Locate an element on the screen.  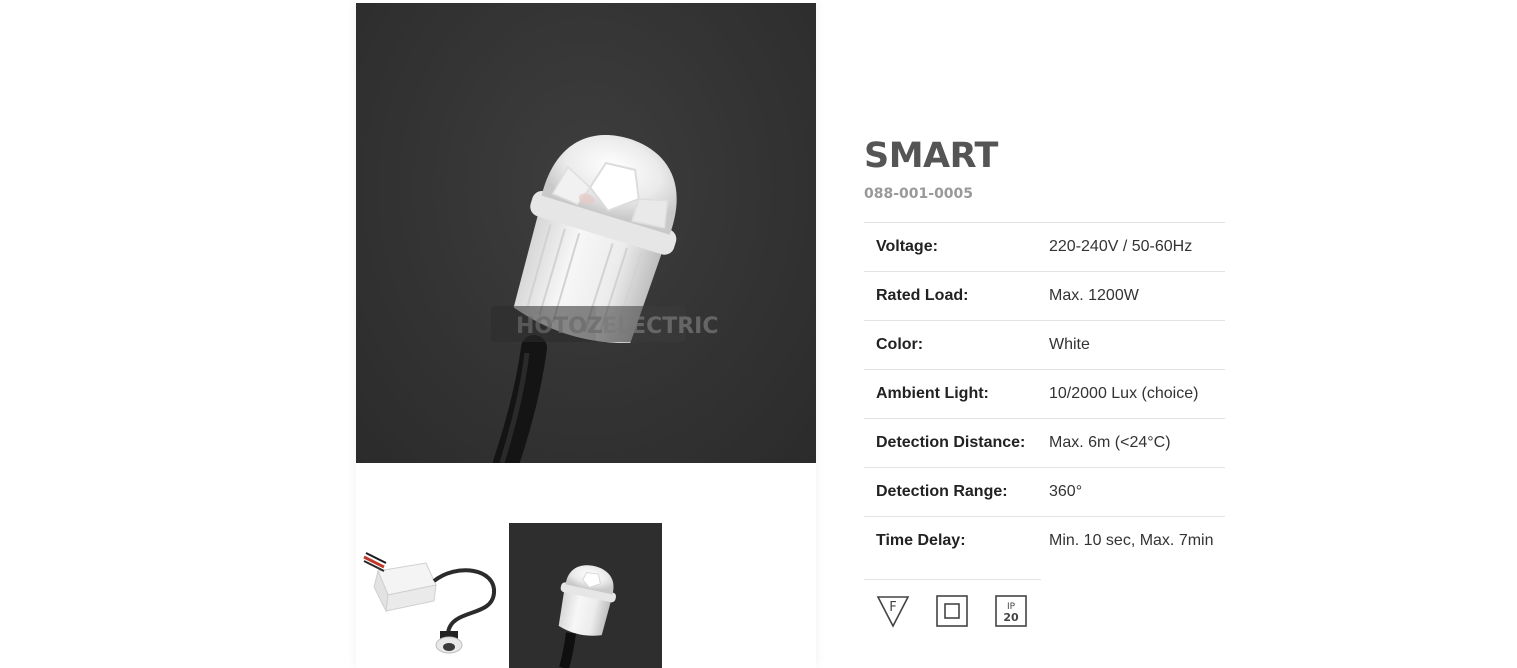
spec-label: Time Delay: is located at coordinates (921, 540).